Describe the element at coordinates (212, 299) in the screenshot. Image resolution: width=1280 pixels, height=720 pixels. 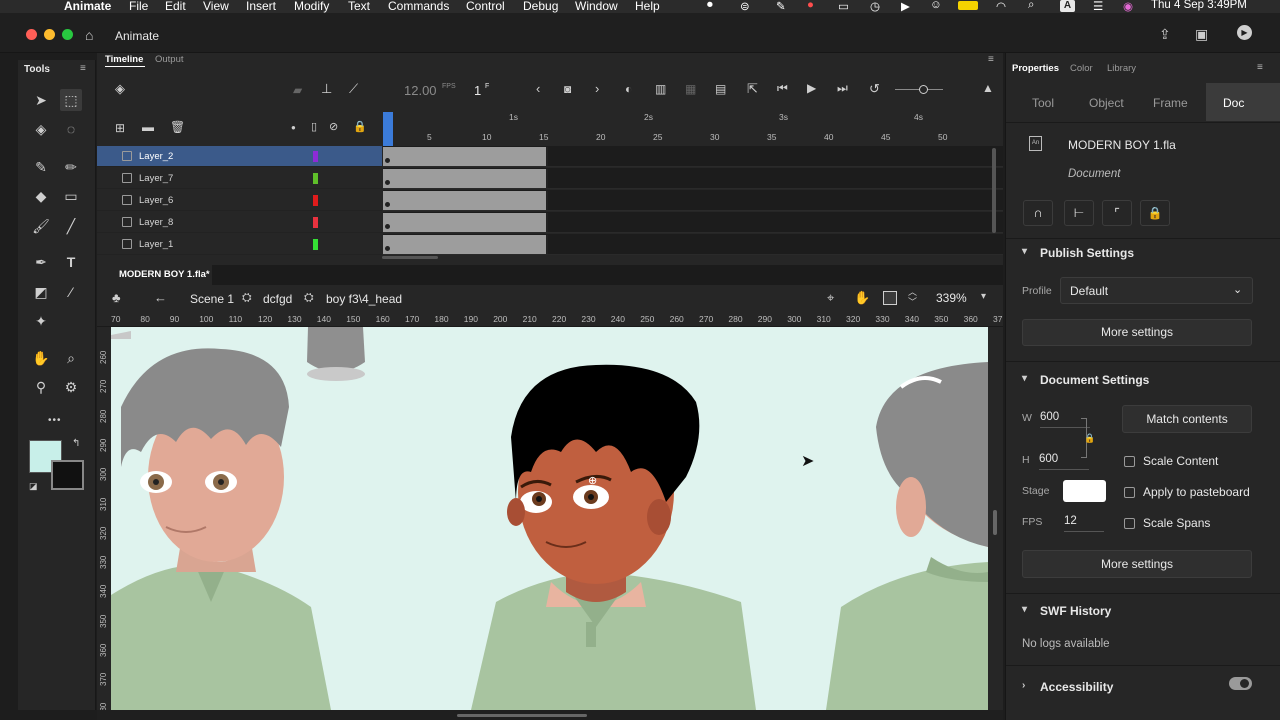
I see `breadcrumb-scene: Scene 1` at that location.